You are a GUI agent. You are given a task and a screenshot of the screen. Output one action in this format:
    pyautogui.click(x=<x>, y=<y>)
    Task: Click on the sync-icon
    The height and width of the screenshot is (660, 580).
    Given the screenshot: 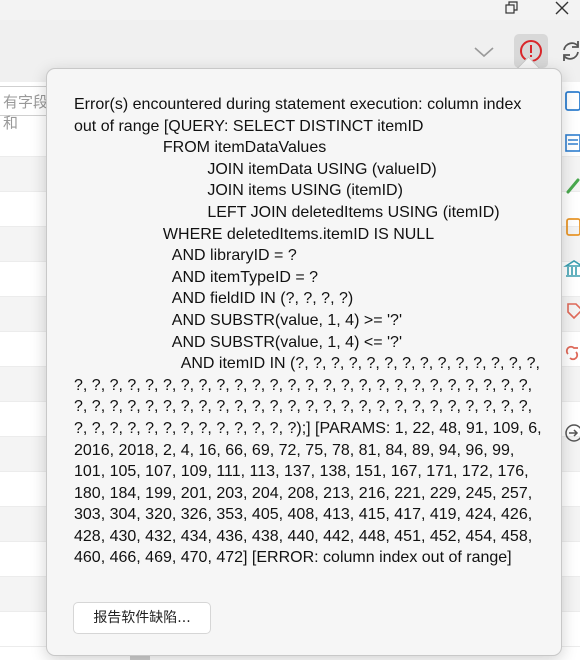 What is the action you would take?
    pyautogui.click(x=570, y=51)
    